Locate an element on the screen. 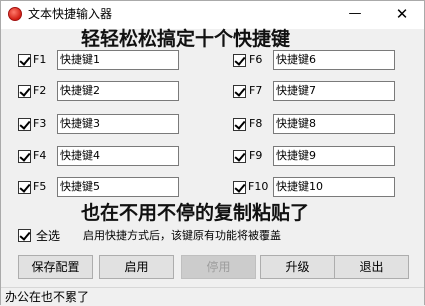 The image size is (425, 306). shortcut-input-f9: 快捷键9 is located at coordinates (334, 156).